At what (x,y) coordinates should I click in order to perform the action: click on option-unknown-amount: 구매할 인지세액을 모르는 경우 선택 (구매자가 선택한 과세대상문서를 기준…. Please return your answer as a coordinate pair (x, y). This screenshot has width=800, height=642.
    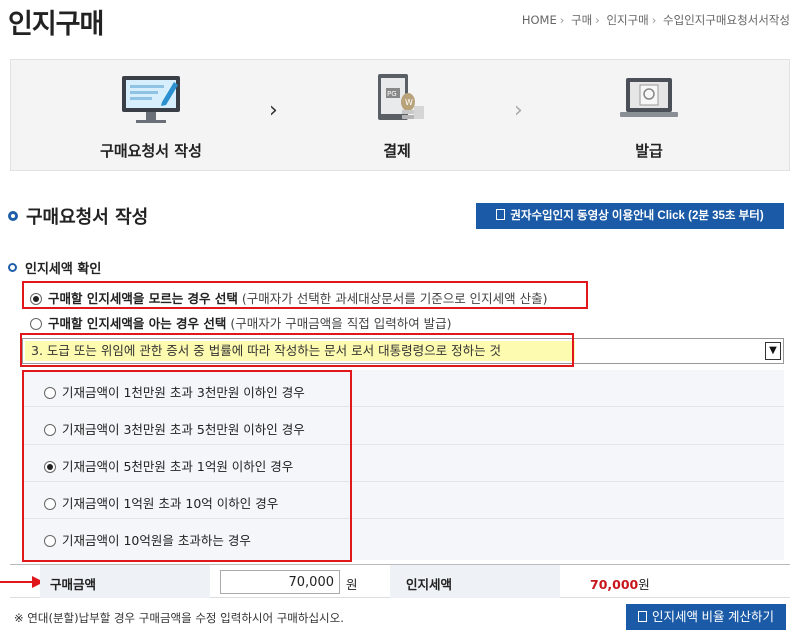
    Looking at the image, I should click on (289, 297).